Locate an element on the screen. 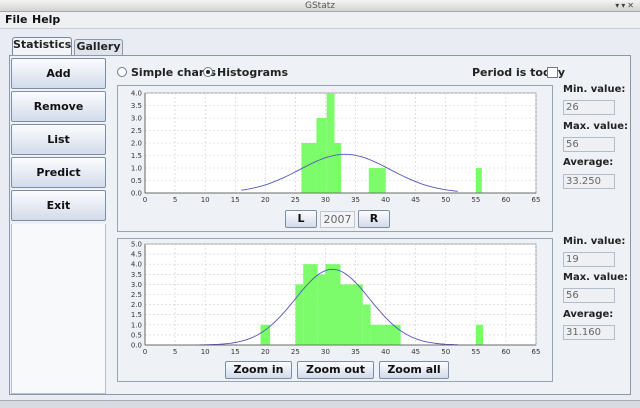  top-max-value: 56 is located at coordinates (589, 144).